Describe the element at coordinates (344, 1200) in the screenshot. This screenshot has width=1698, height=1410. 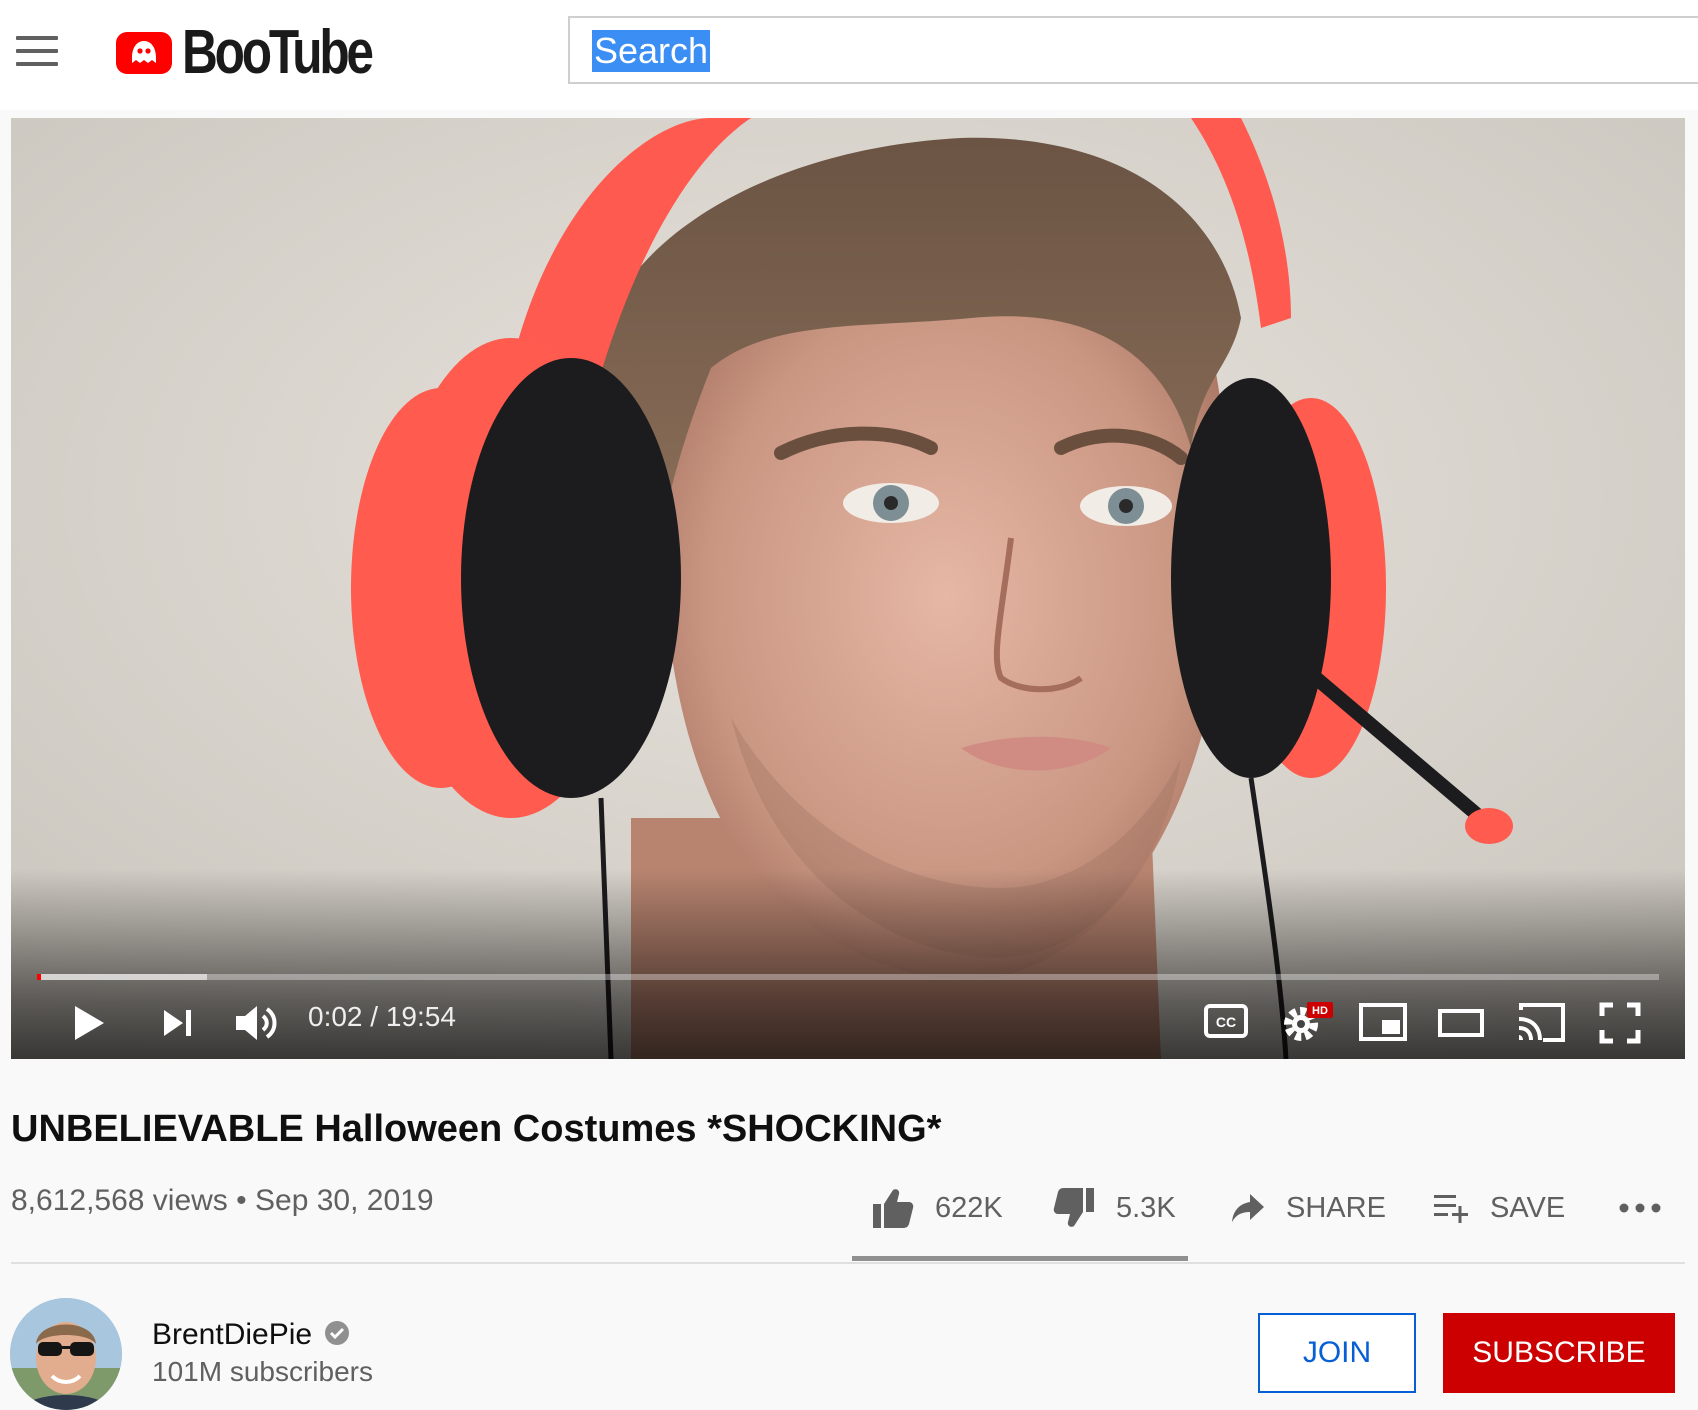
I see `upload-date: Sep 30, 2019` at that location.